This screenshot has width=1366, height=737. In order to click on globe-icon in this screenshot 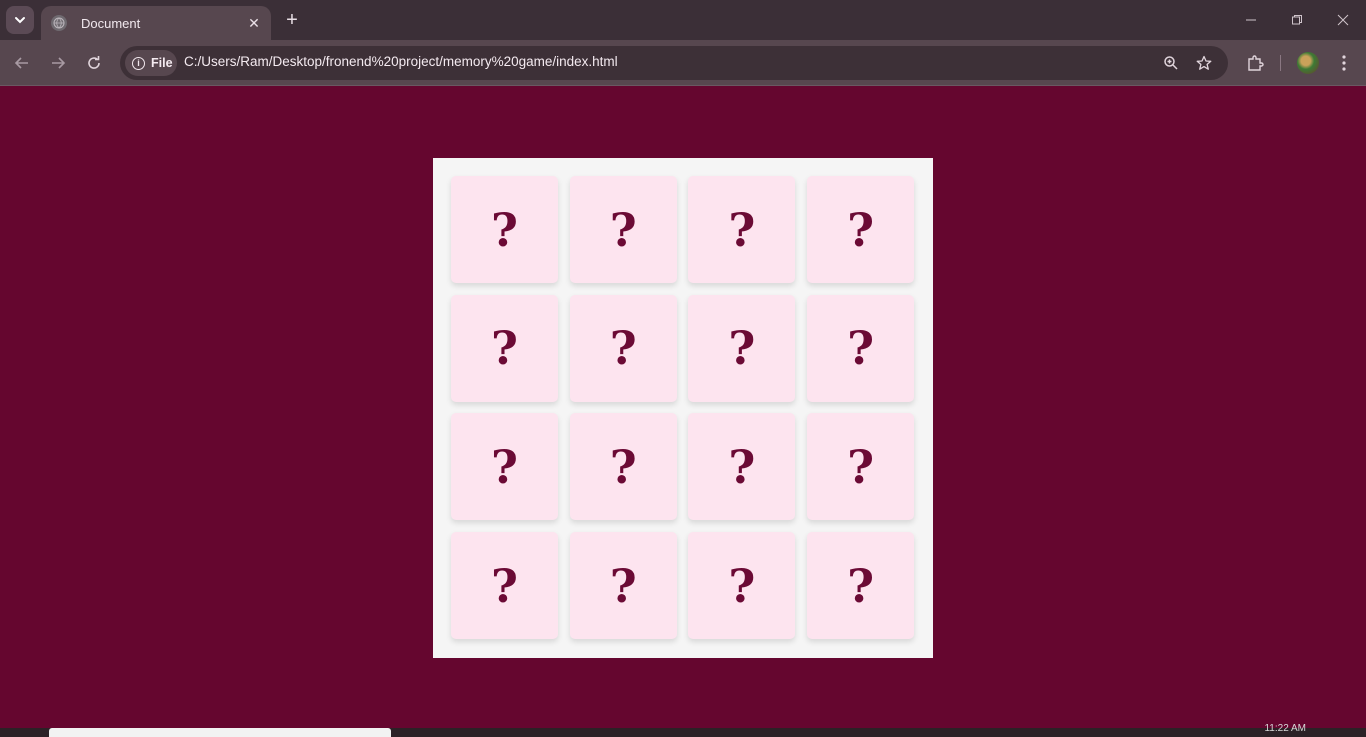, I will do `click(59, 23)`.